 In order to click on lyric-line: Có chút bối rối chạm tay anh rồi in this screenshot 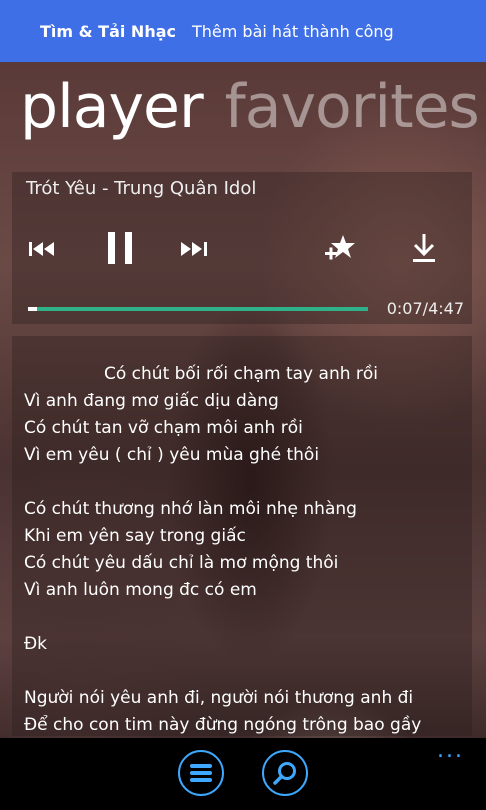, I will do `click(241, 374)`.